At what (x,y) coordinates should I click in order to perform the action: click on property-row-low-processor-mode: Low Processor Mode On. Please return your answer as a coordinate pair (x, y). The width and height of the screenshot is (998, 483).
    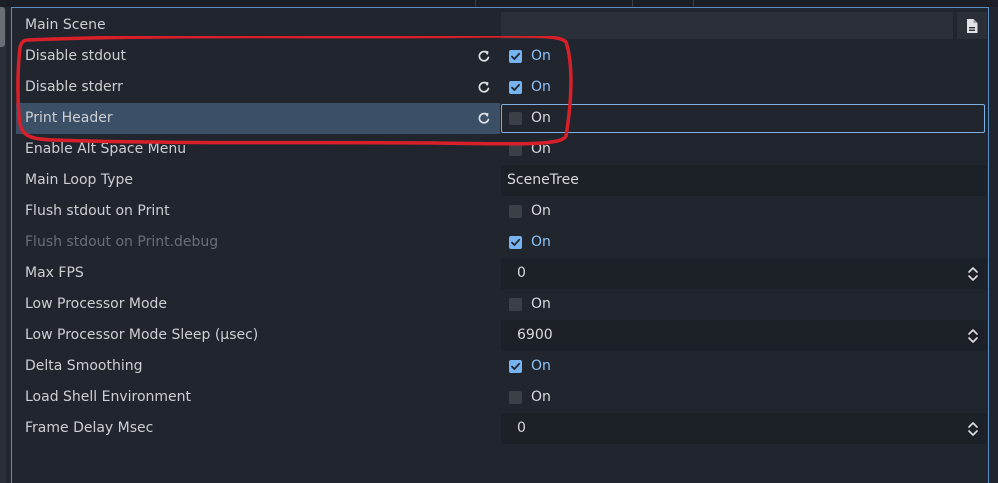
    Looking at the image, I should click on (500, 304).